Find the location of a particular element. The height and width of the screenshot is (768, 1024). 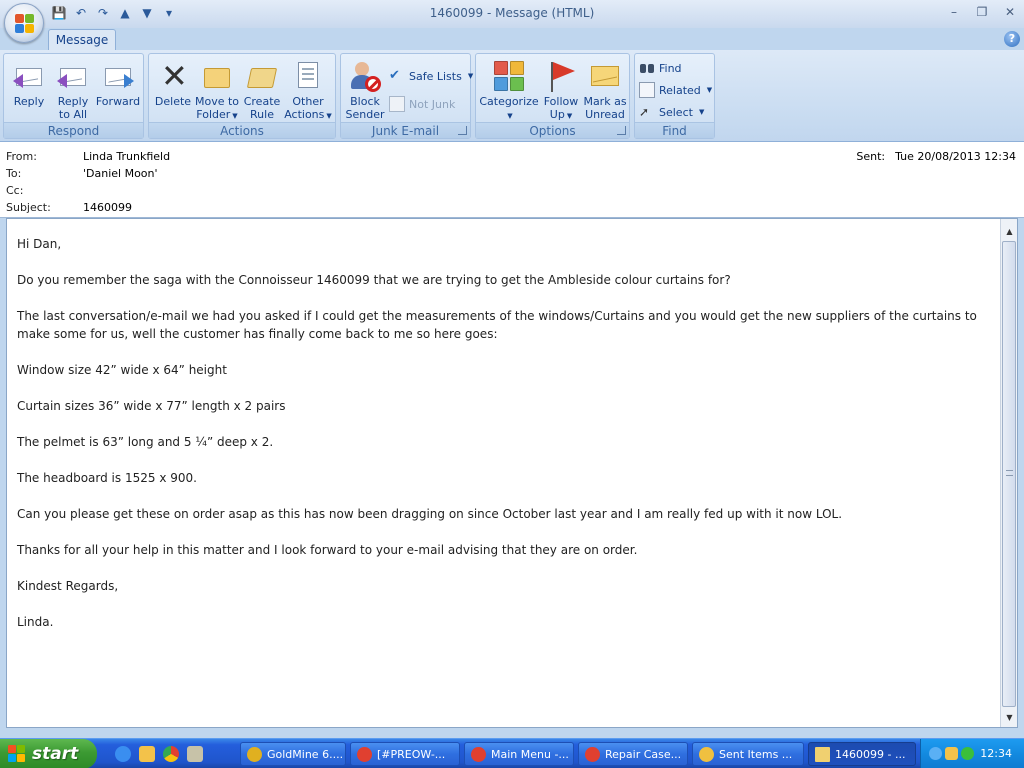

body-paragraph: Hi Dan, is located at coordinates (39, 244).